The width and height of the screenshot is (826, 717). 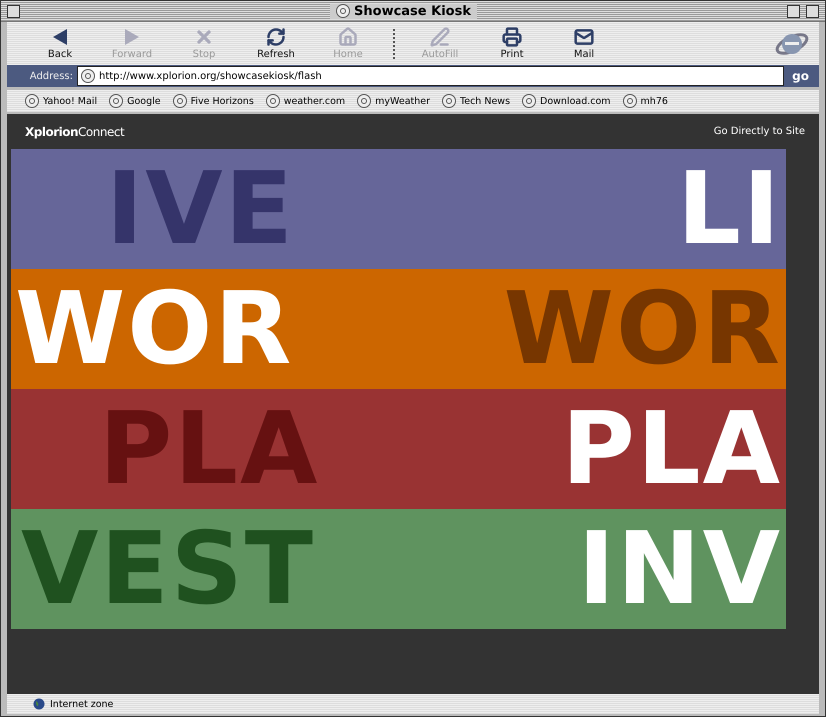 What do you see at coordinates (50, 76) in the screenshot?
I see `address-label: Address:` at bounding box center [50, 76].